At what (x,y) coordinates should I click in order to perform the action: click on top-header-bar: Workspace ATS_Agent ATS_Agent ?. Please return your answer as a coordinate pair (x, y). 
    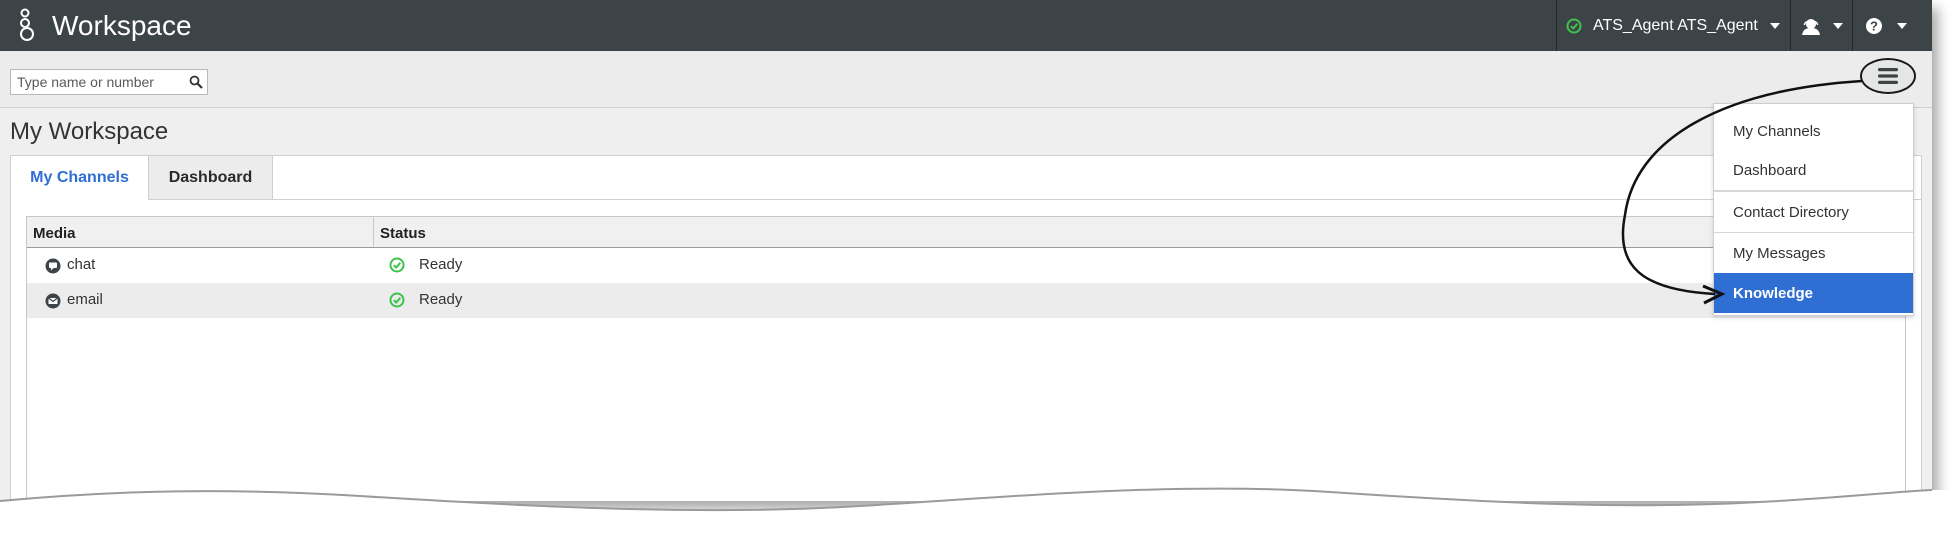
    Looking at the image, I should click on (966, 25).